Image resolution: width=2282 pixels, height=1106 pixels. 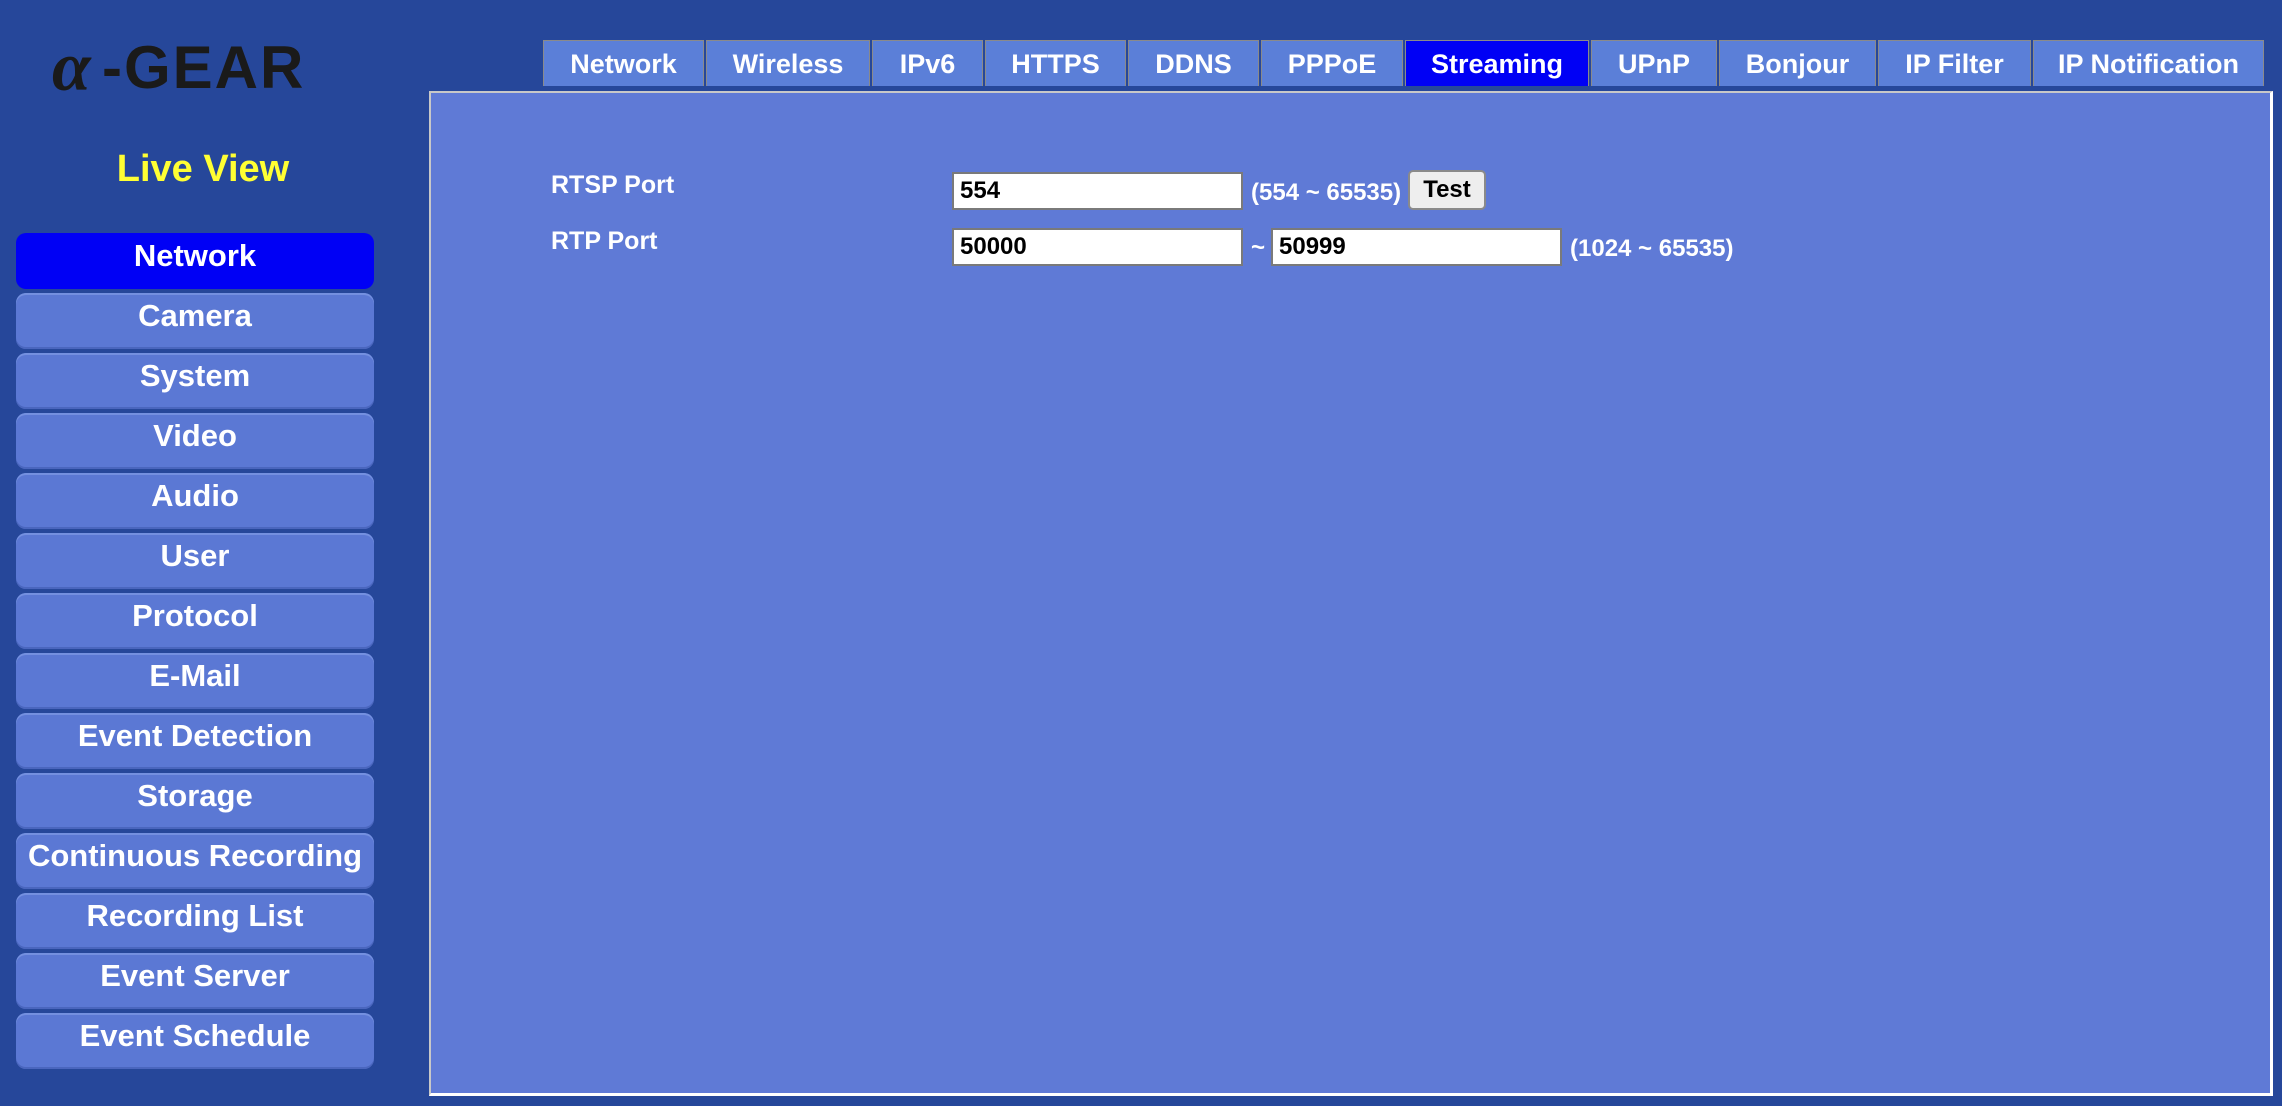 What do you see at coordinates (195, 441) in the screenshot?
I see `sidebar-item-video: Video` at bounding box center [195, 441].